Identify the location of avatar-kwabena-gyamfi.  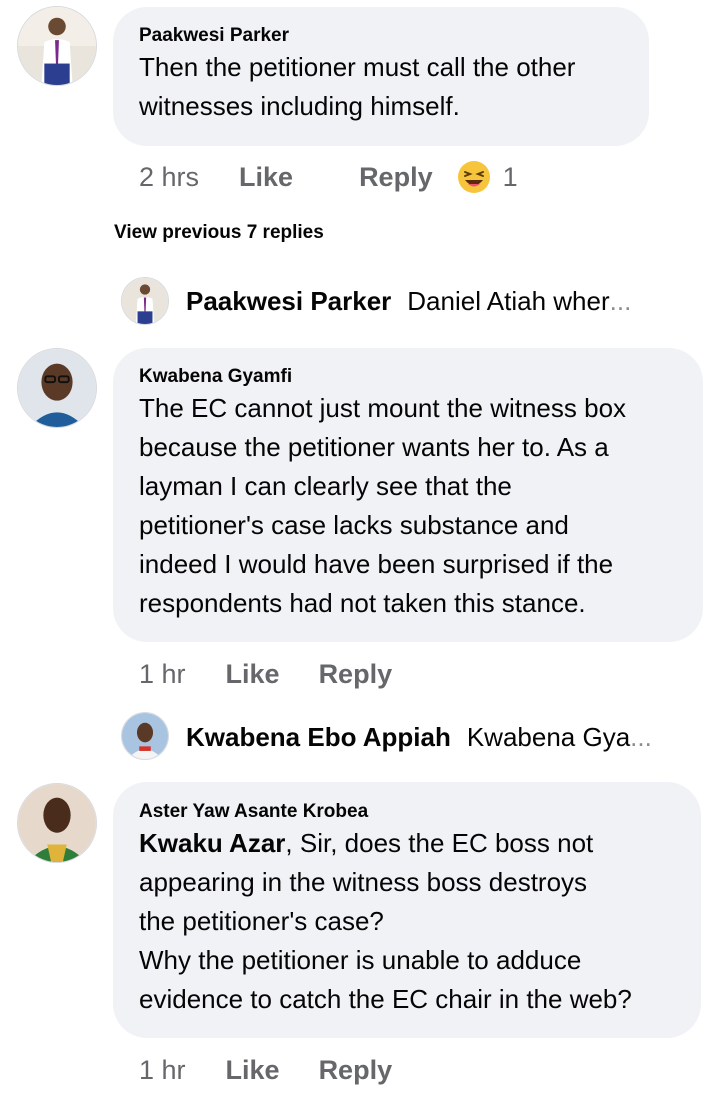
(57, 388).